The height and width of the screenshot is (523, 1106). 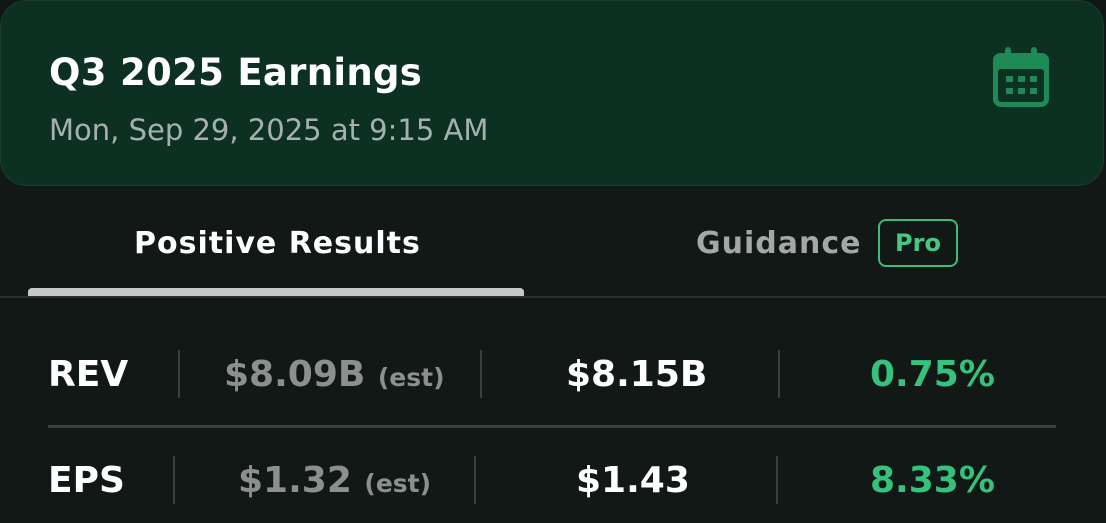 What do you see at coordinates (932, 480) in the screenshot?
I see `surprise-percent: 8.33%` at bounding box center [932, 480].